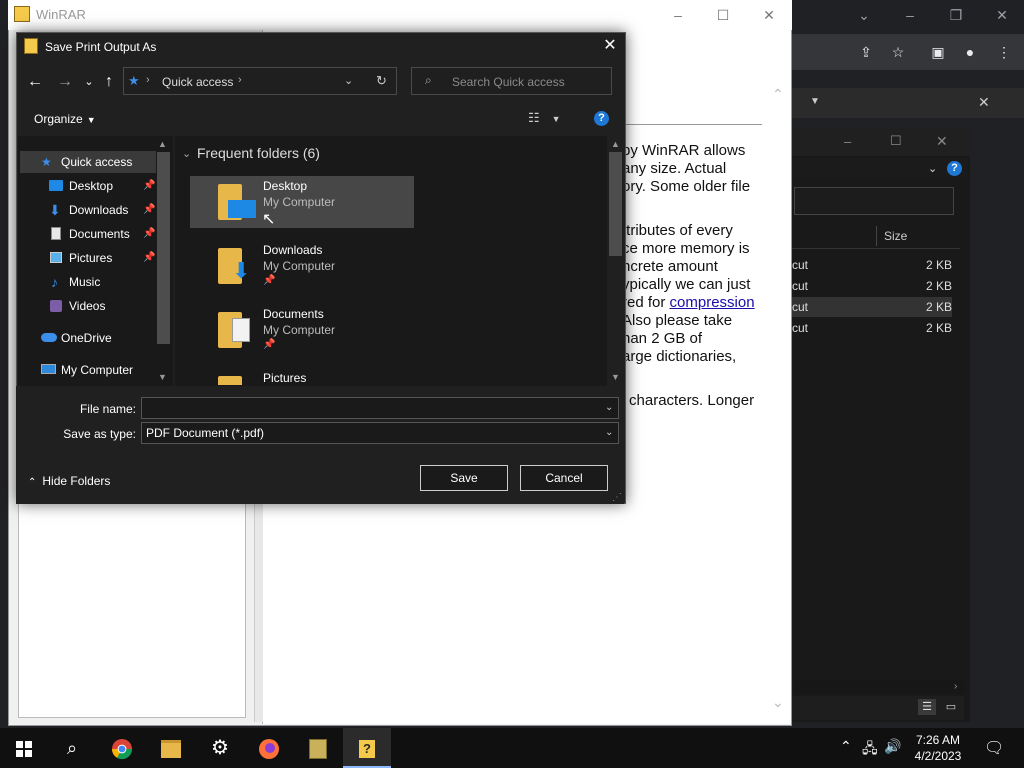 This screenshot has width=1024, height=768. Describe the element at coordinates (898, 52) in the screenshot. I see `star-icon: ☆` at that location.